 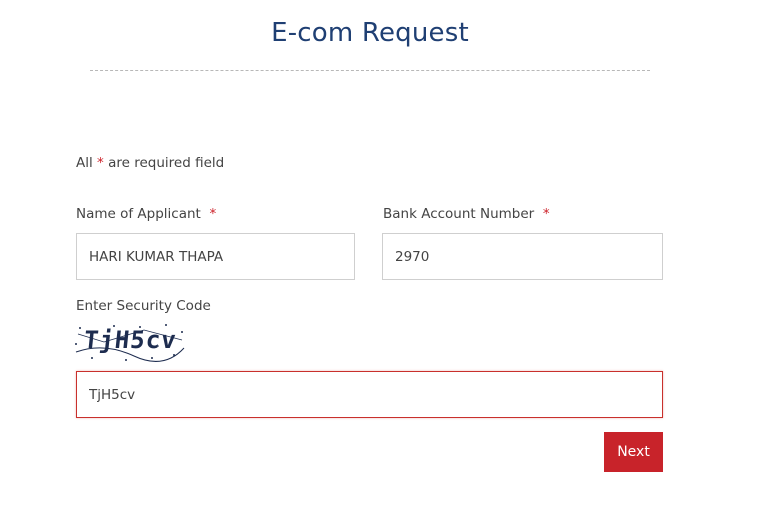 I want to click on required-fields-note: All * are required field, so click(x=150, y=163).